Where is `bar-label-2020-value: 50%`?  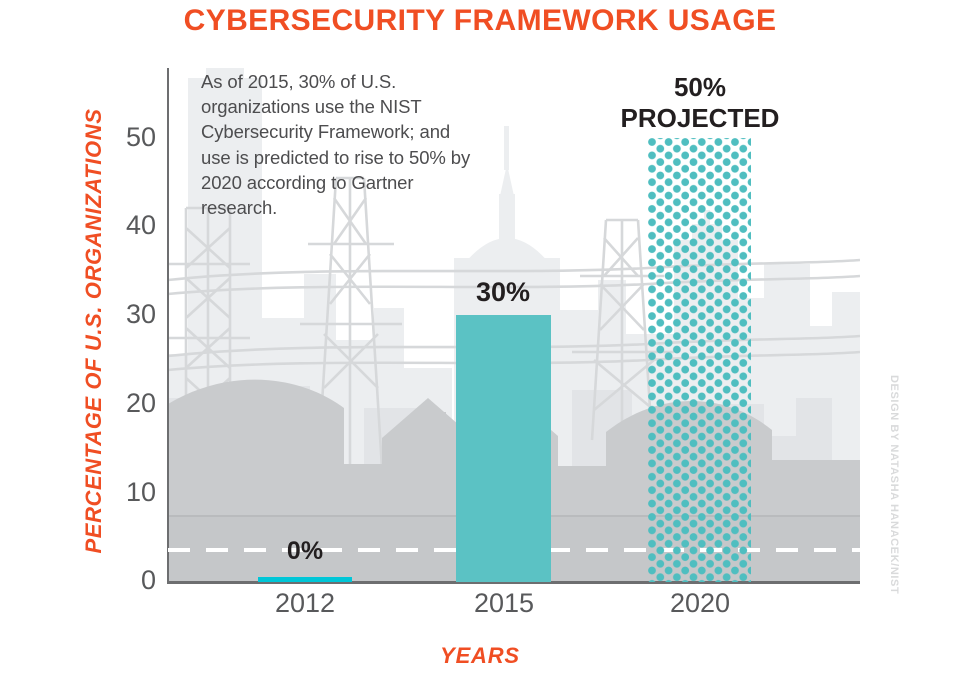
bar-label-2020-value: 50% is located at coordinates (700, 87).